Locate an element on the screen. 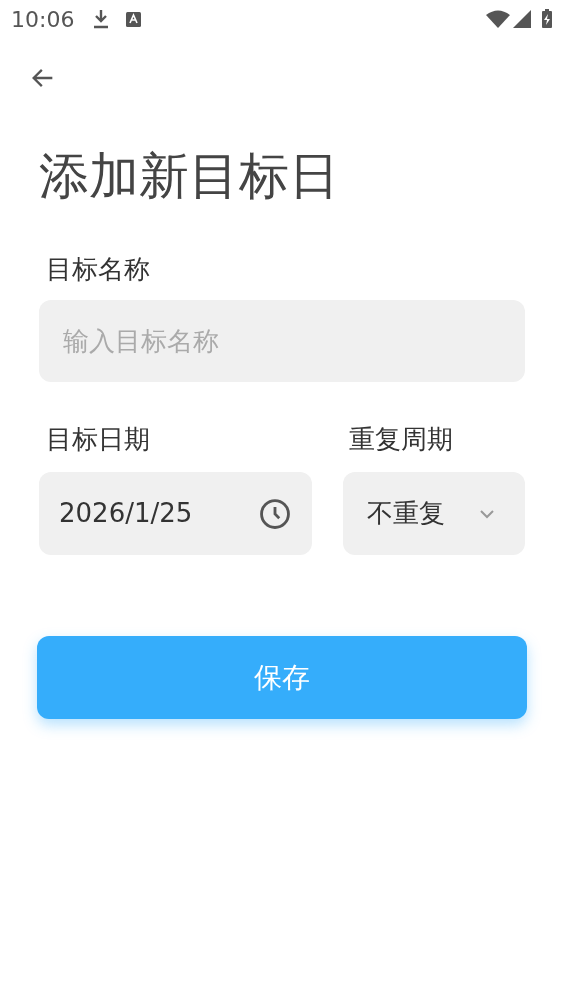 This screenshot has width=564, height=1004. date-field: 2026/1/25 is located at coordinates (175, 513).